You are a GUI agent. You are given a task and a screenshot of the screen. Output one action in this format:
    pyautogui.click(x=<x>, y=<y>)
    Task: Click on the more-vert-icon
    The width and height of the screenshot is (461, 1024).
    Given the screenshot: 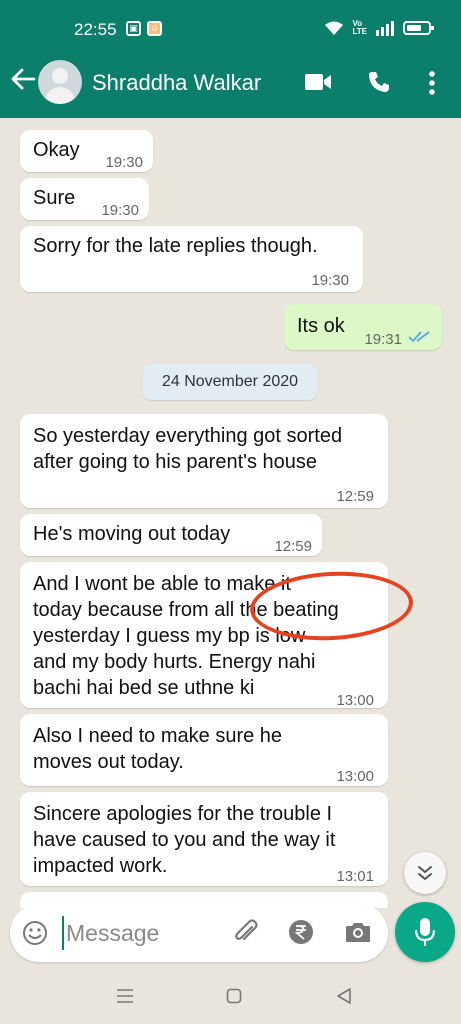 What is the action you would take?
    pyautogui.click(x=432, y=83)
    